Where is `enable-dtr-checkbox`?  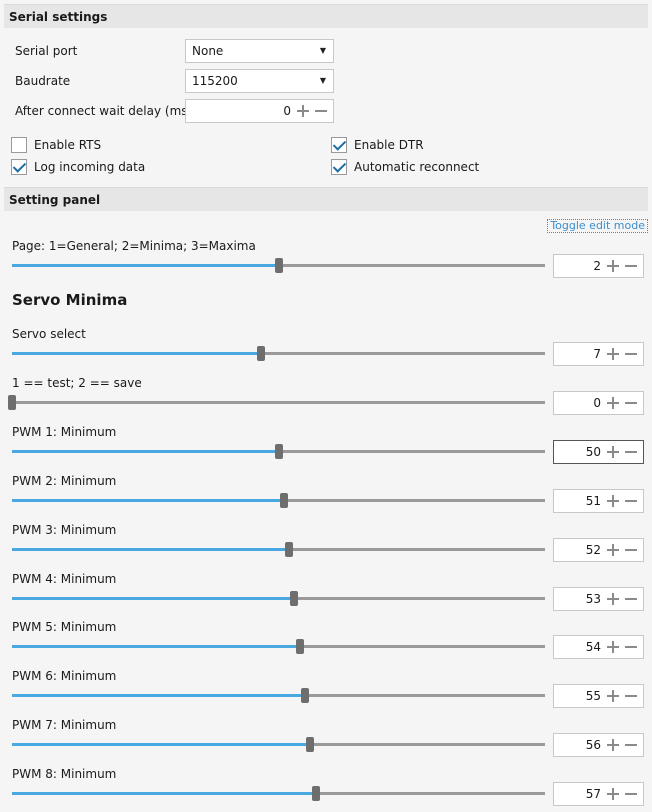
enable-dtr-checkbox is located at coordinates (339, 145).